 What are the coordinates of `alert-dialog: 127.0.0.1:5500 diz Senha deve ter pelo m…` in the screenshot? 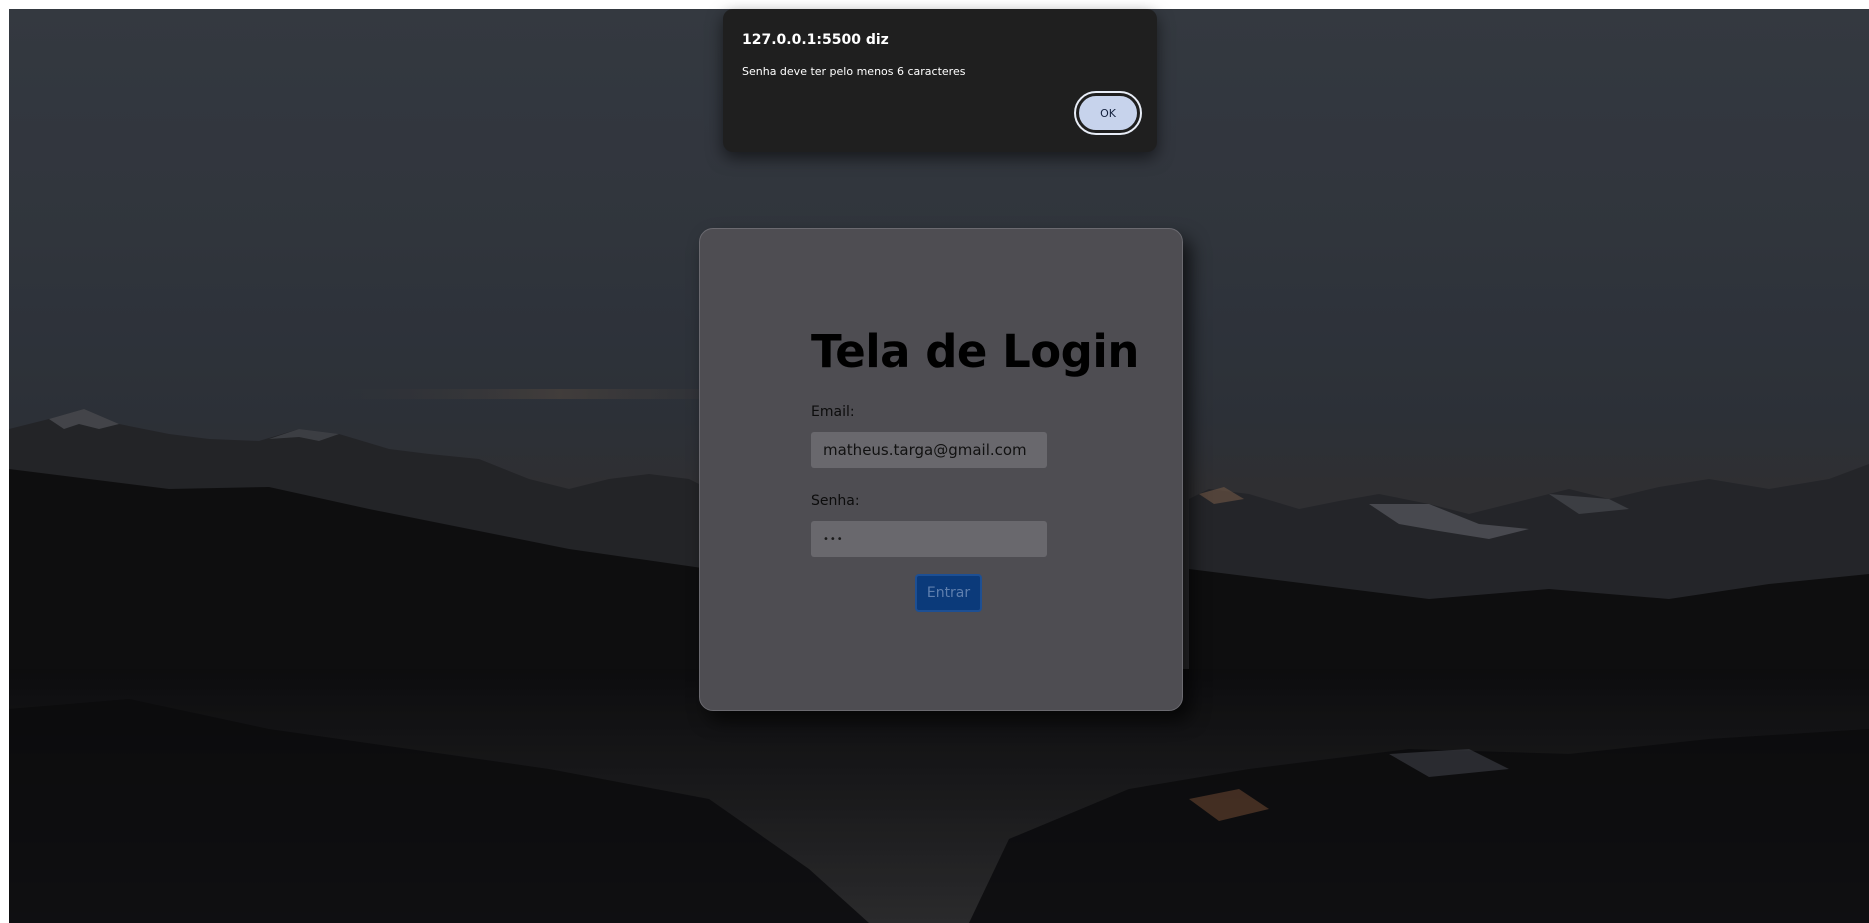 It's located at (940, 80).